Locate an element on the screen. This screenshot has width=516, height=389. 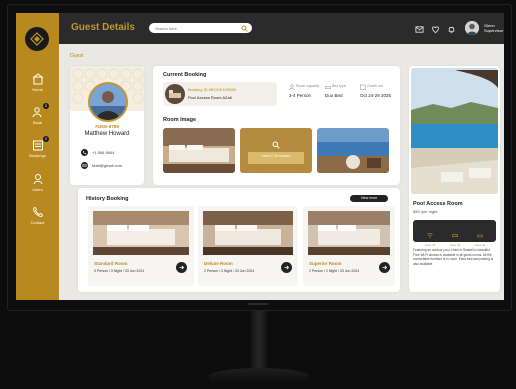
sidebar-item-label: Book is located at coordinates (37, 122).